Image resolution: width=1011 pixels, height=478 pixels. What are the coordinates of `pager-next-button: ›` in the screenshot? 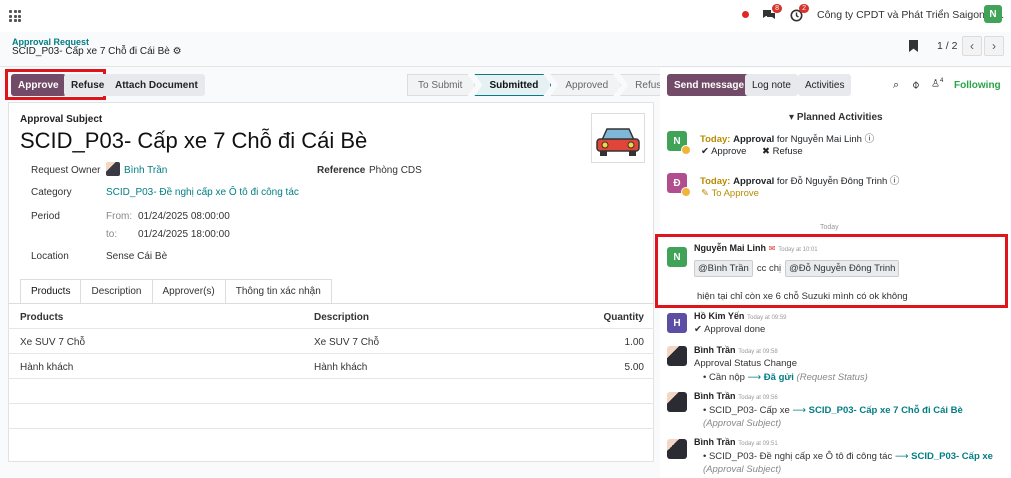 It's located at (994, 46).